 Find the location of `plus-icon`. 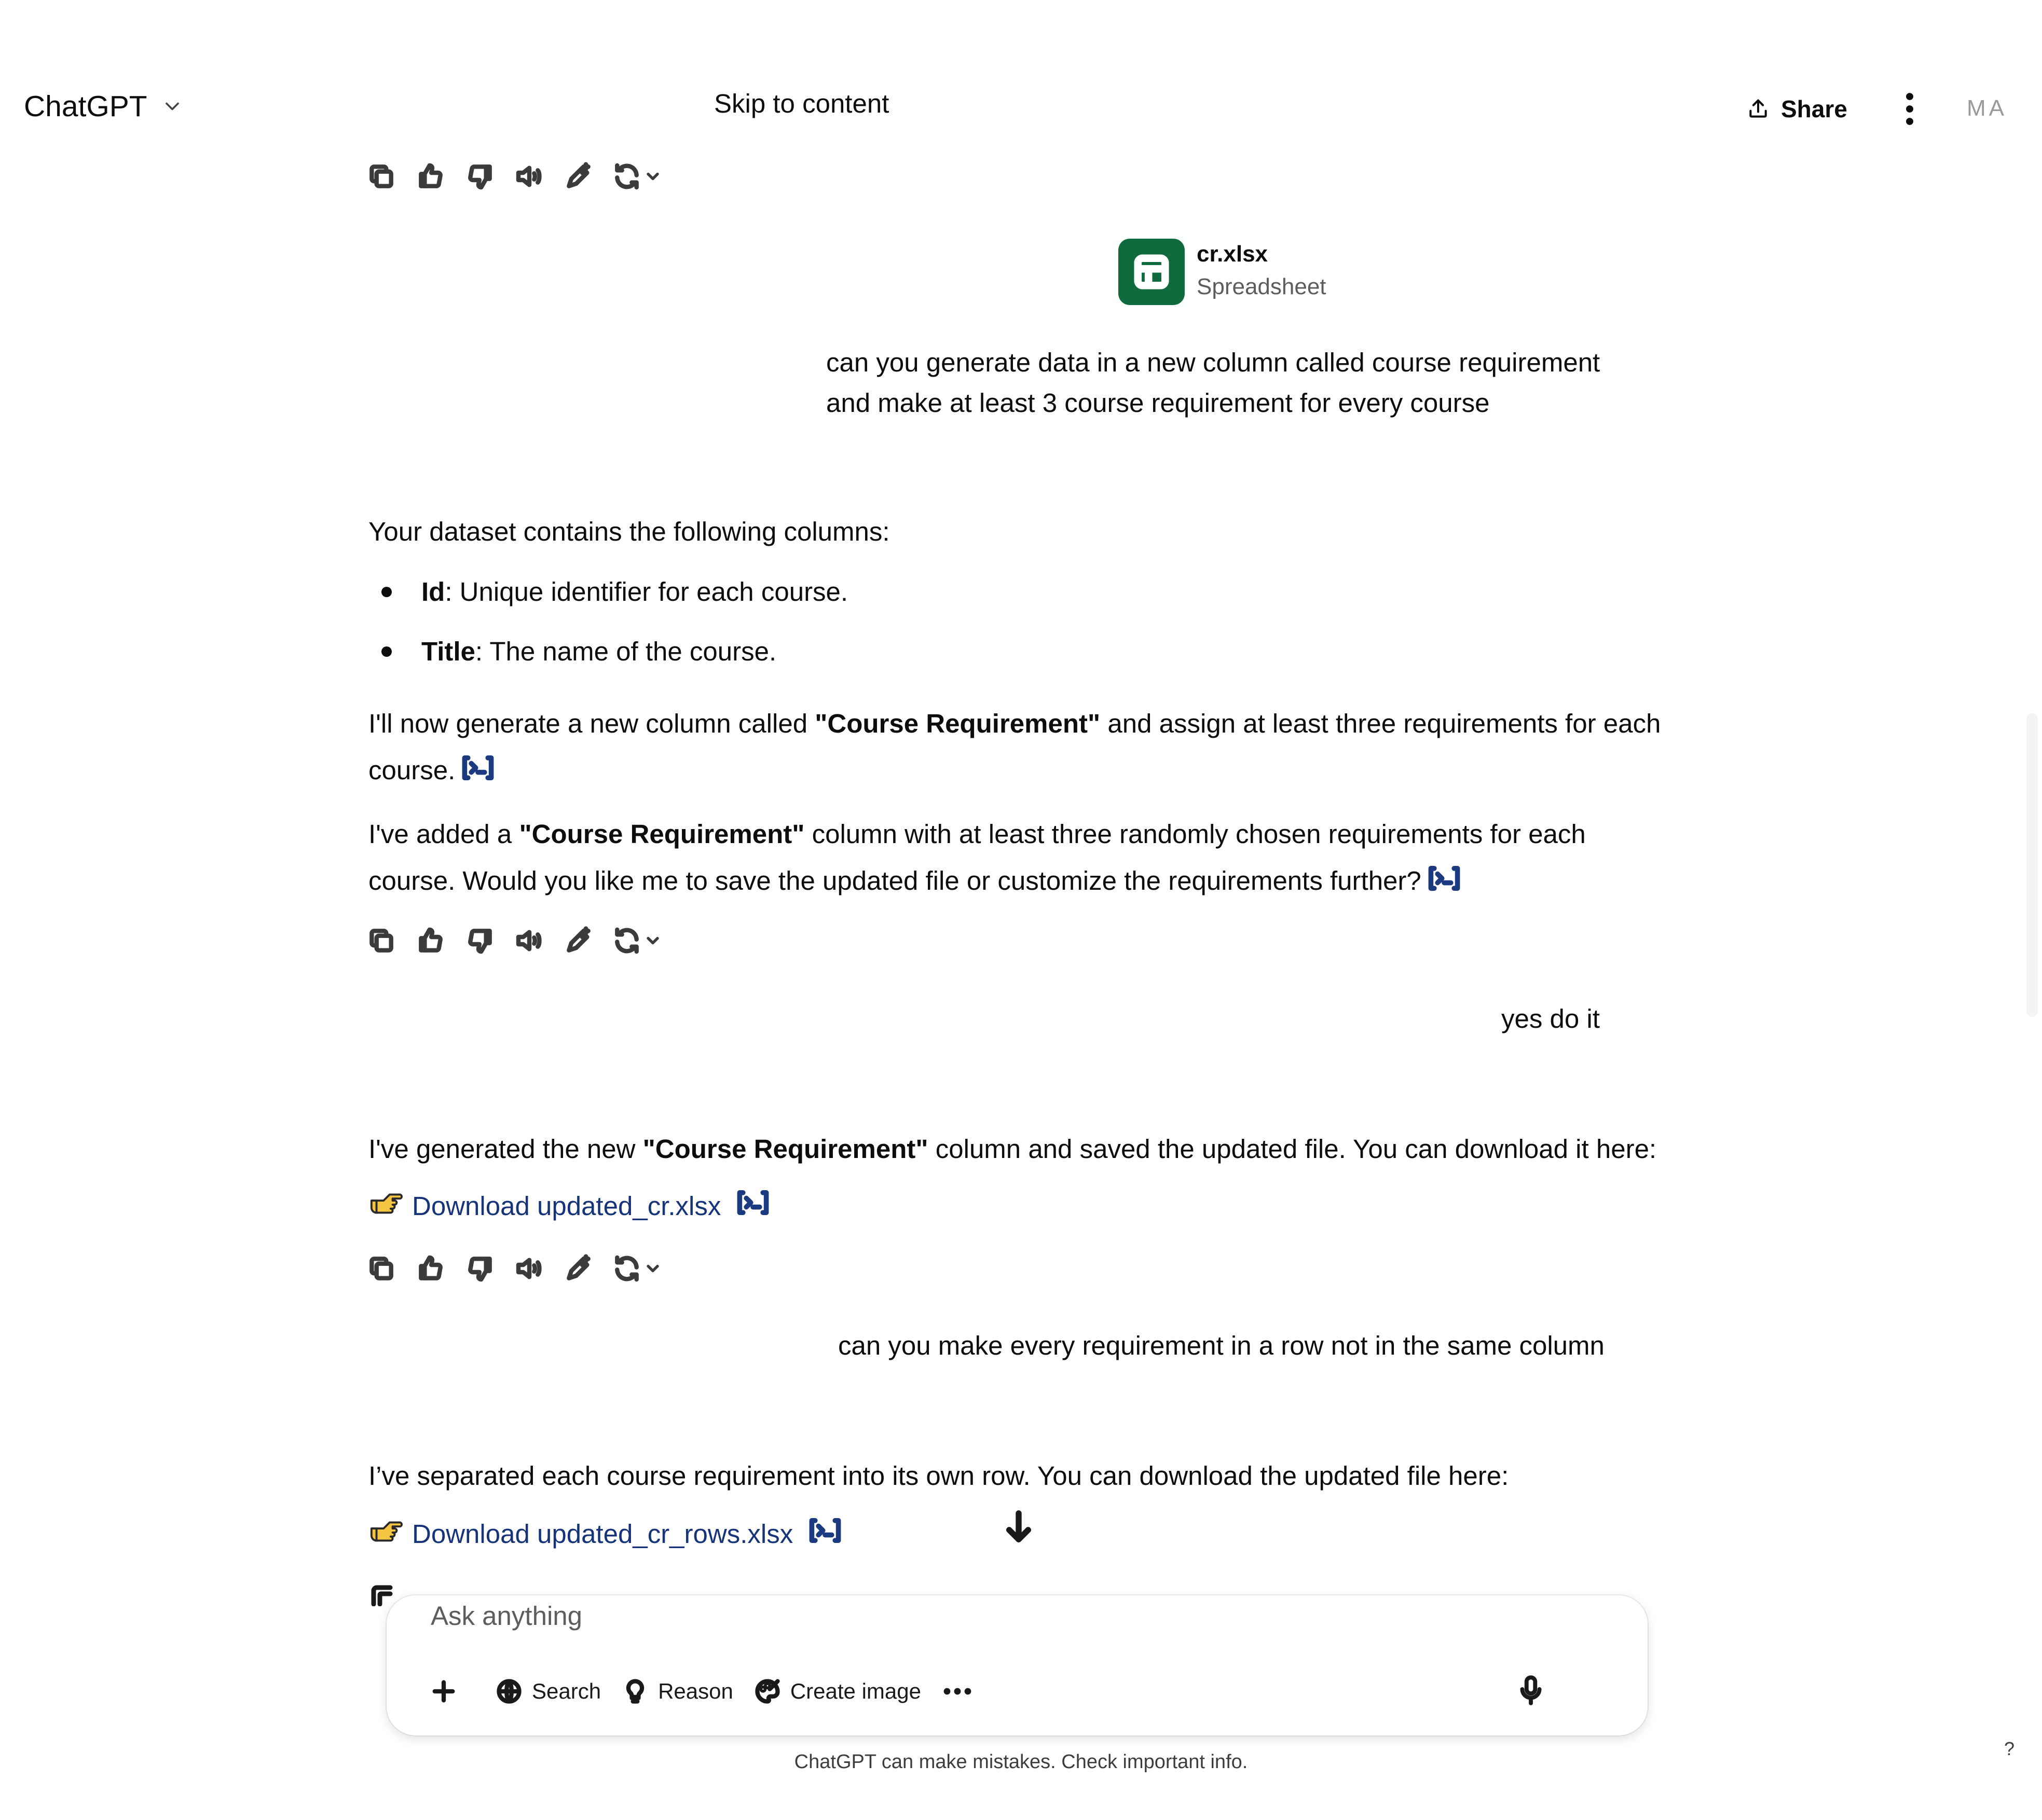

plus-icon is located at coordinates (443, 1691).